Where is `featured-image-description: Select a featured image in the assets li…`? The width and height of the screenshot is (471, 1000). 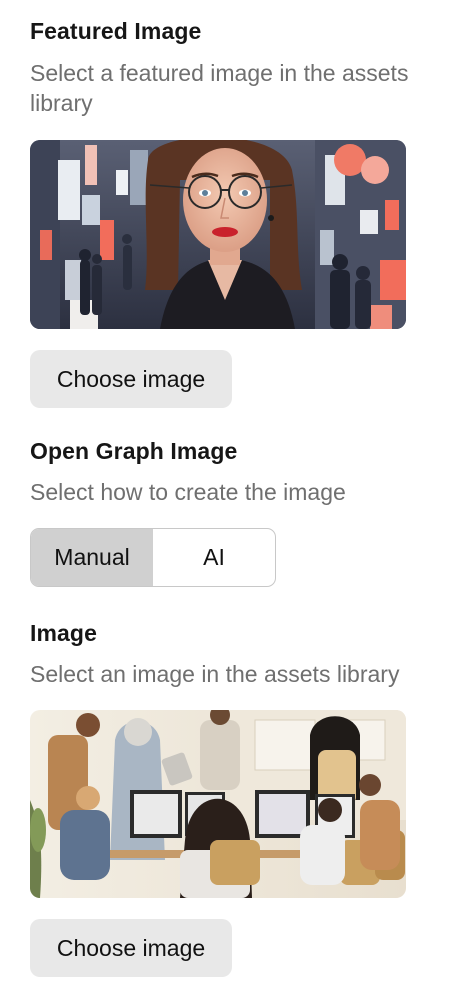
featured-image-description: Select a featured image in the assets li… is located at coordinates (219, 88).